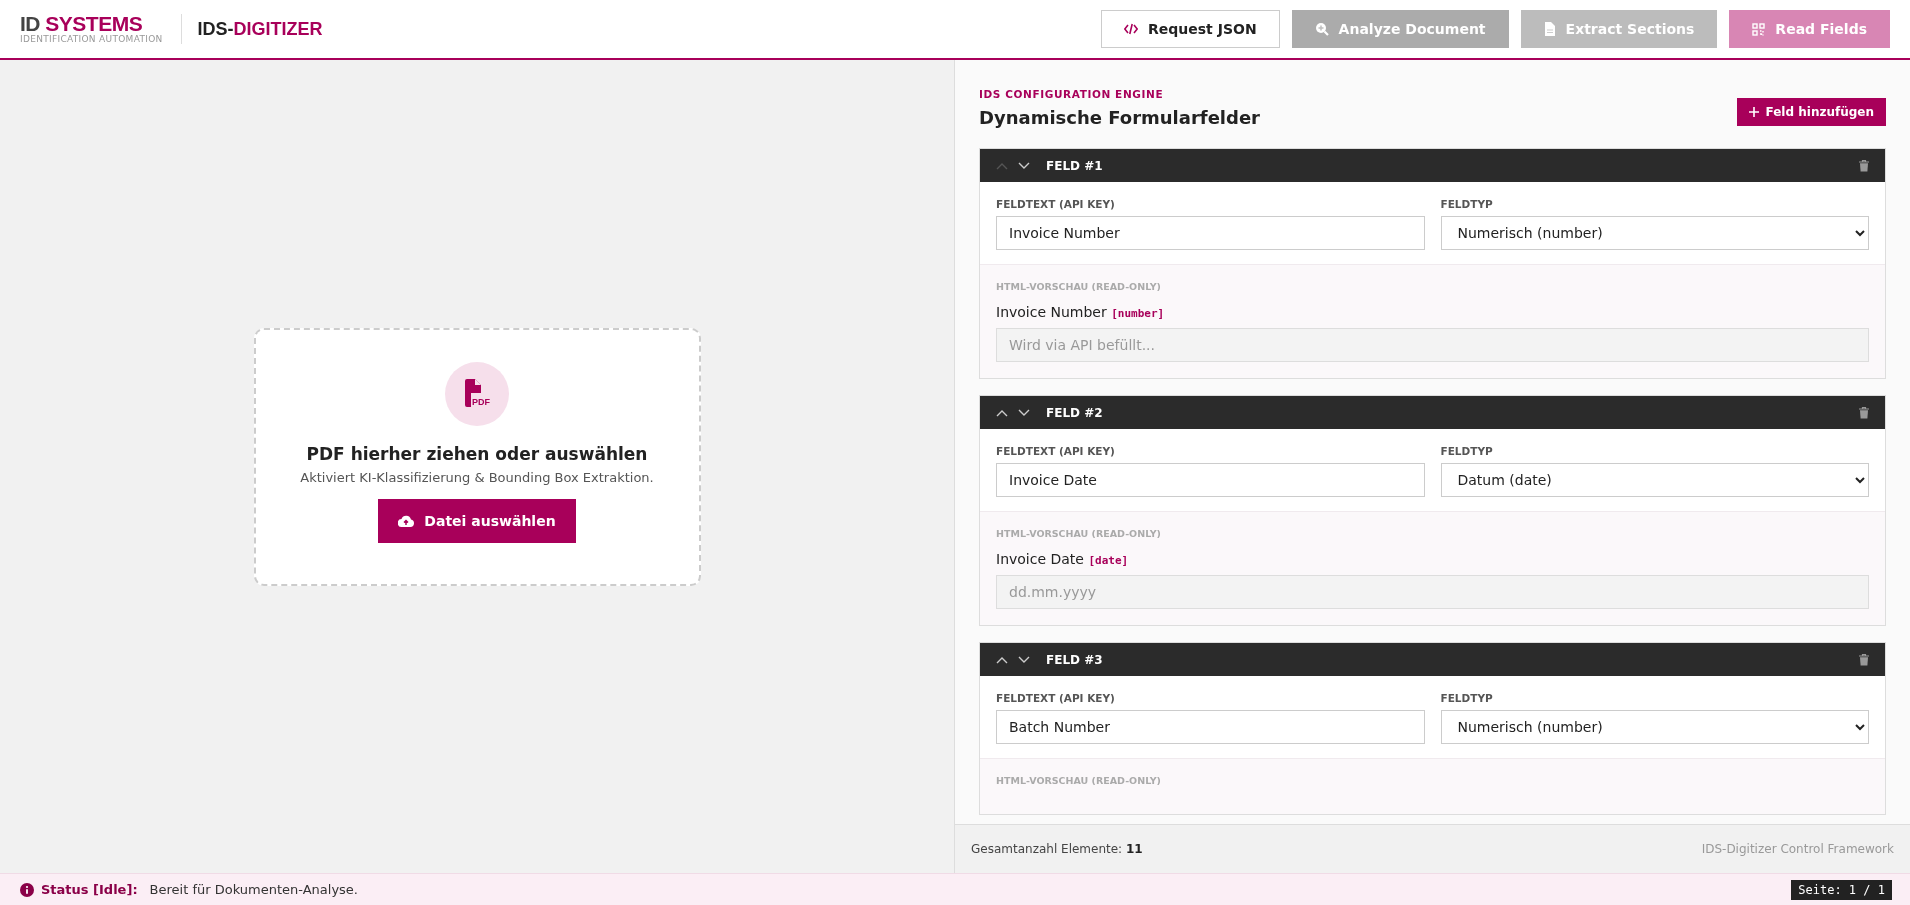 This screenshot has height=905, width=1910. Describe the element at coordinates (1210, 233) in the screenshot. I see `api-key-field: Invoice Number` at that location.